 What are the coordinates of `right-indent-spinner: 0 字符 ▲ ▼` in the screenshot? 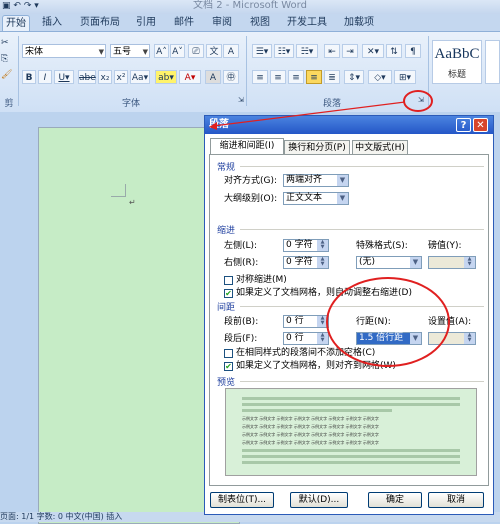 It's located at (306, 262).